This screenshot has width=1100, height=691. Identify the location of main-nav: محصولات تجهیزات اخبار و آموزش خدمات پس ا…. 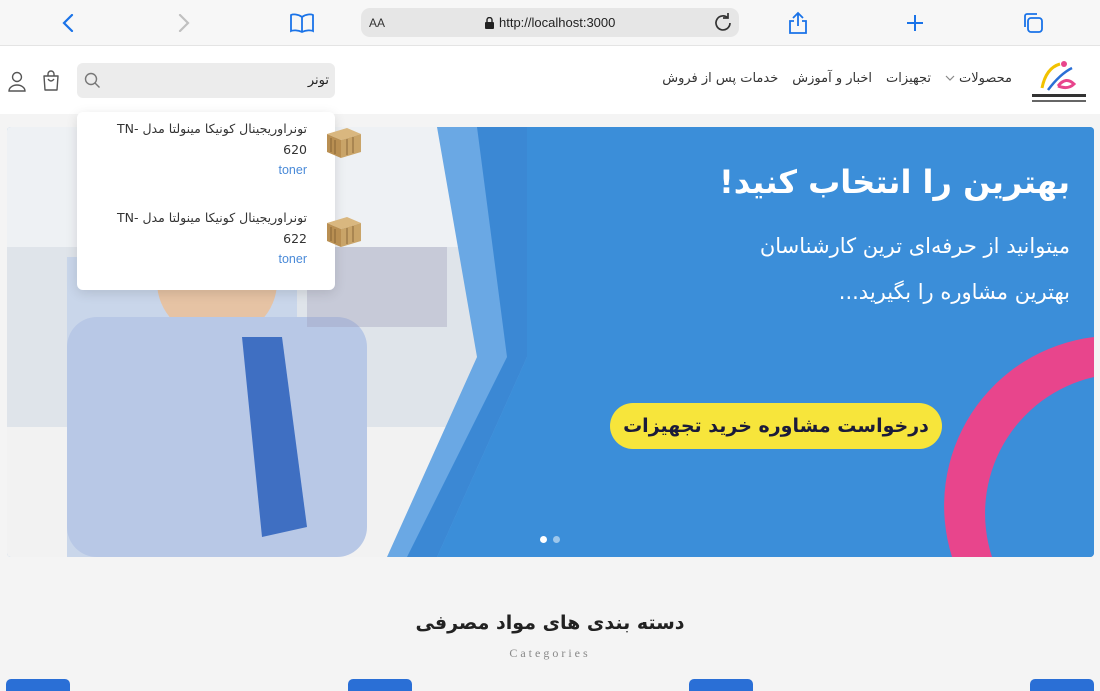
(837, 78).